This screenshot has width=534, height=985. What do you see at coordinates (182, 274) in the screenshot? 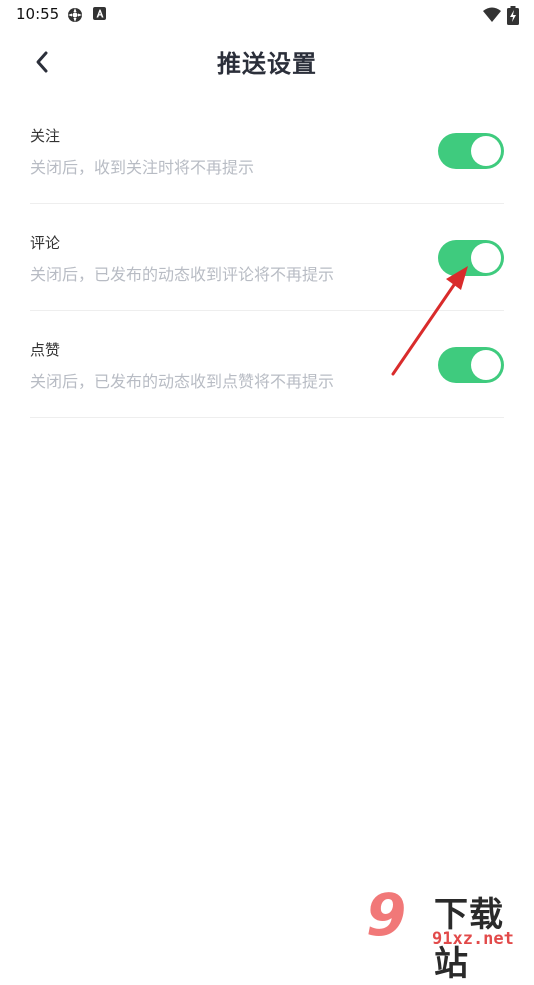
I see `setting-description: 关闭后，已发布的动态收到评论将不再提示` at bounding box center [182, 274].